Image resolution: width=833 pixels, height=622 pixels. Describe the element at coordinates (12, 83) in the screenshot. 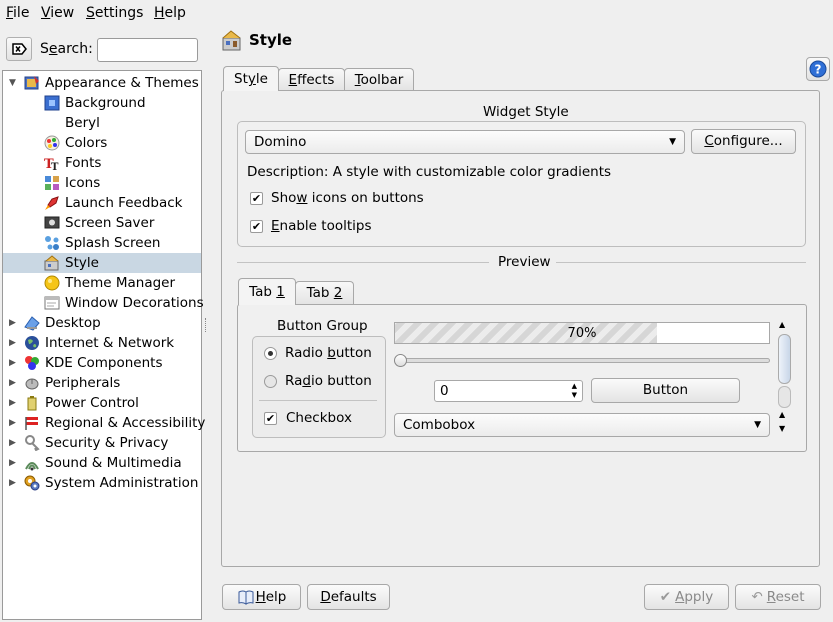

I see `collapse-arrow-icon: ▼` at that location.